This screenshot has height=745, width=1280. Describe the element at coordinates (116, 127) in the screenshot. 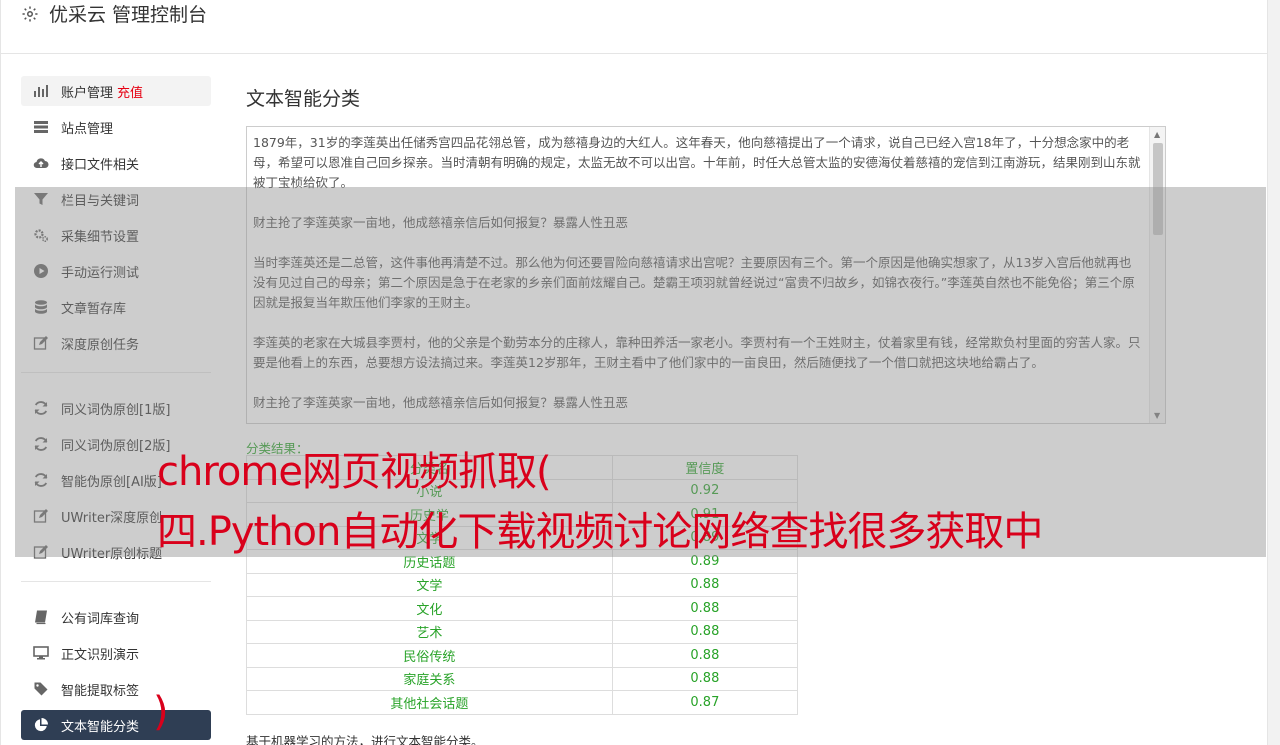

I see `sidebar-item-1: 站点管理` at that location.